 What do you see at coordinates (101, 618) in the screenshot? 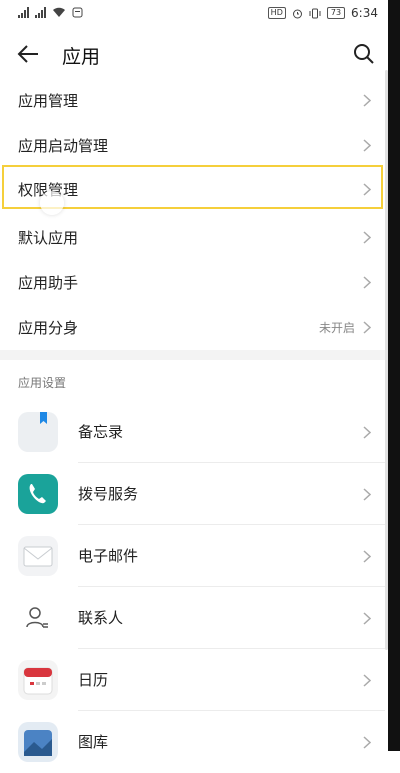
I see `app-label: 联系人` at bounding box center [101, 618].